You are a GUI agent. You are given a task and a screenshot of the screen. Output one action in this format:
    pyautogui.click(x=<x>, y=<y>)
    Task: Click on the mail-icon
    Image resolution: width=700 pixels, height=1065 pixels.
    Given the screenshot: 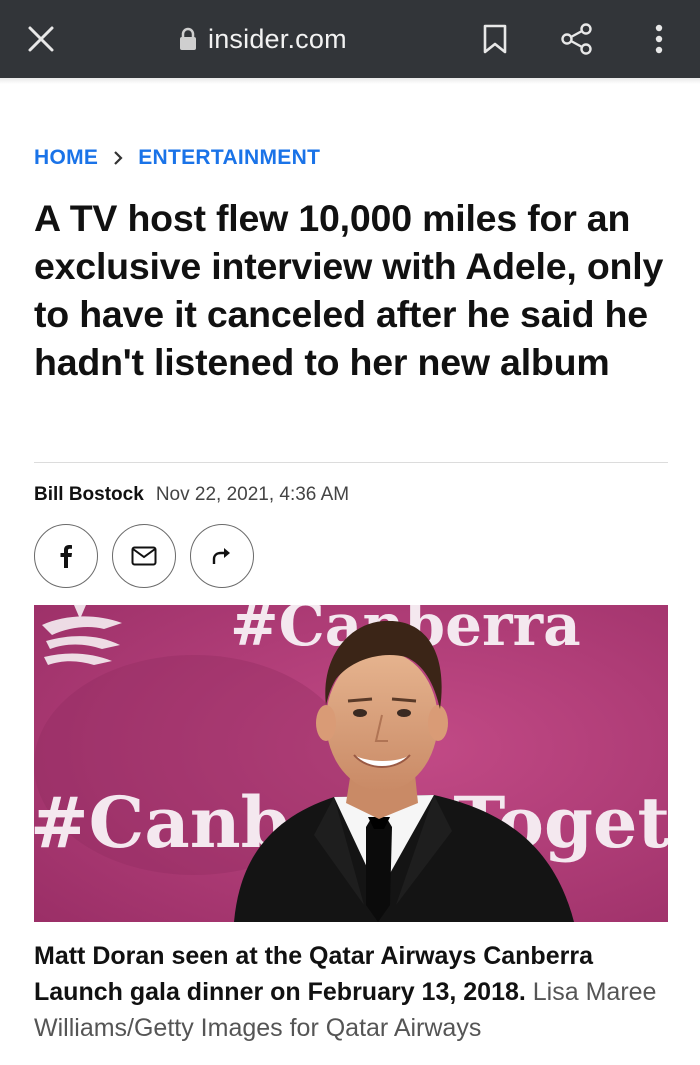 What is the action you would take?
    pyautogui.click(x=144, y=556)
    